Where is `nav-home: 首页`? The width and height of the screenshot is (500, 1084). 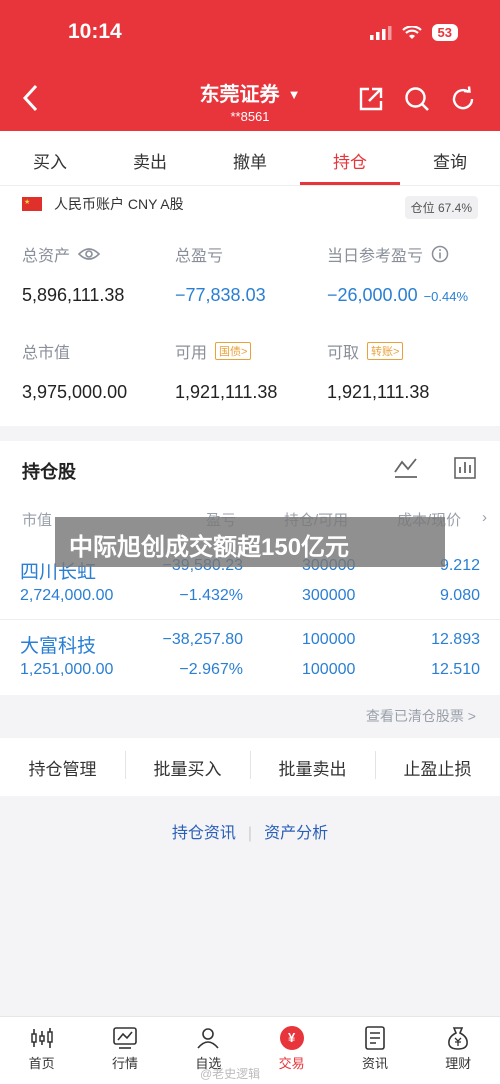 nav-home: 首页 is located at coordinates (41, 1050).